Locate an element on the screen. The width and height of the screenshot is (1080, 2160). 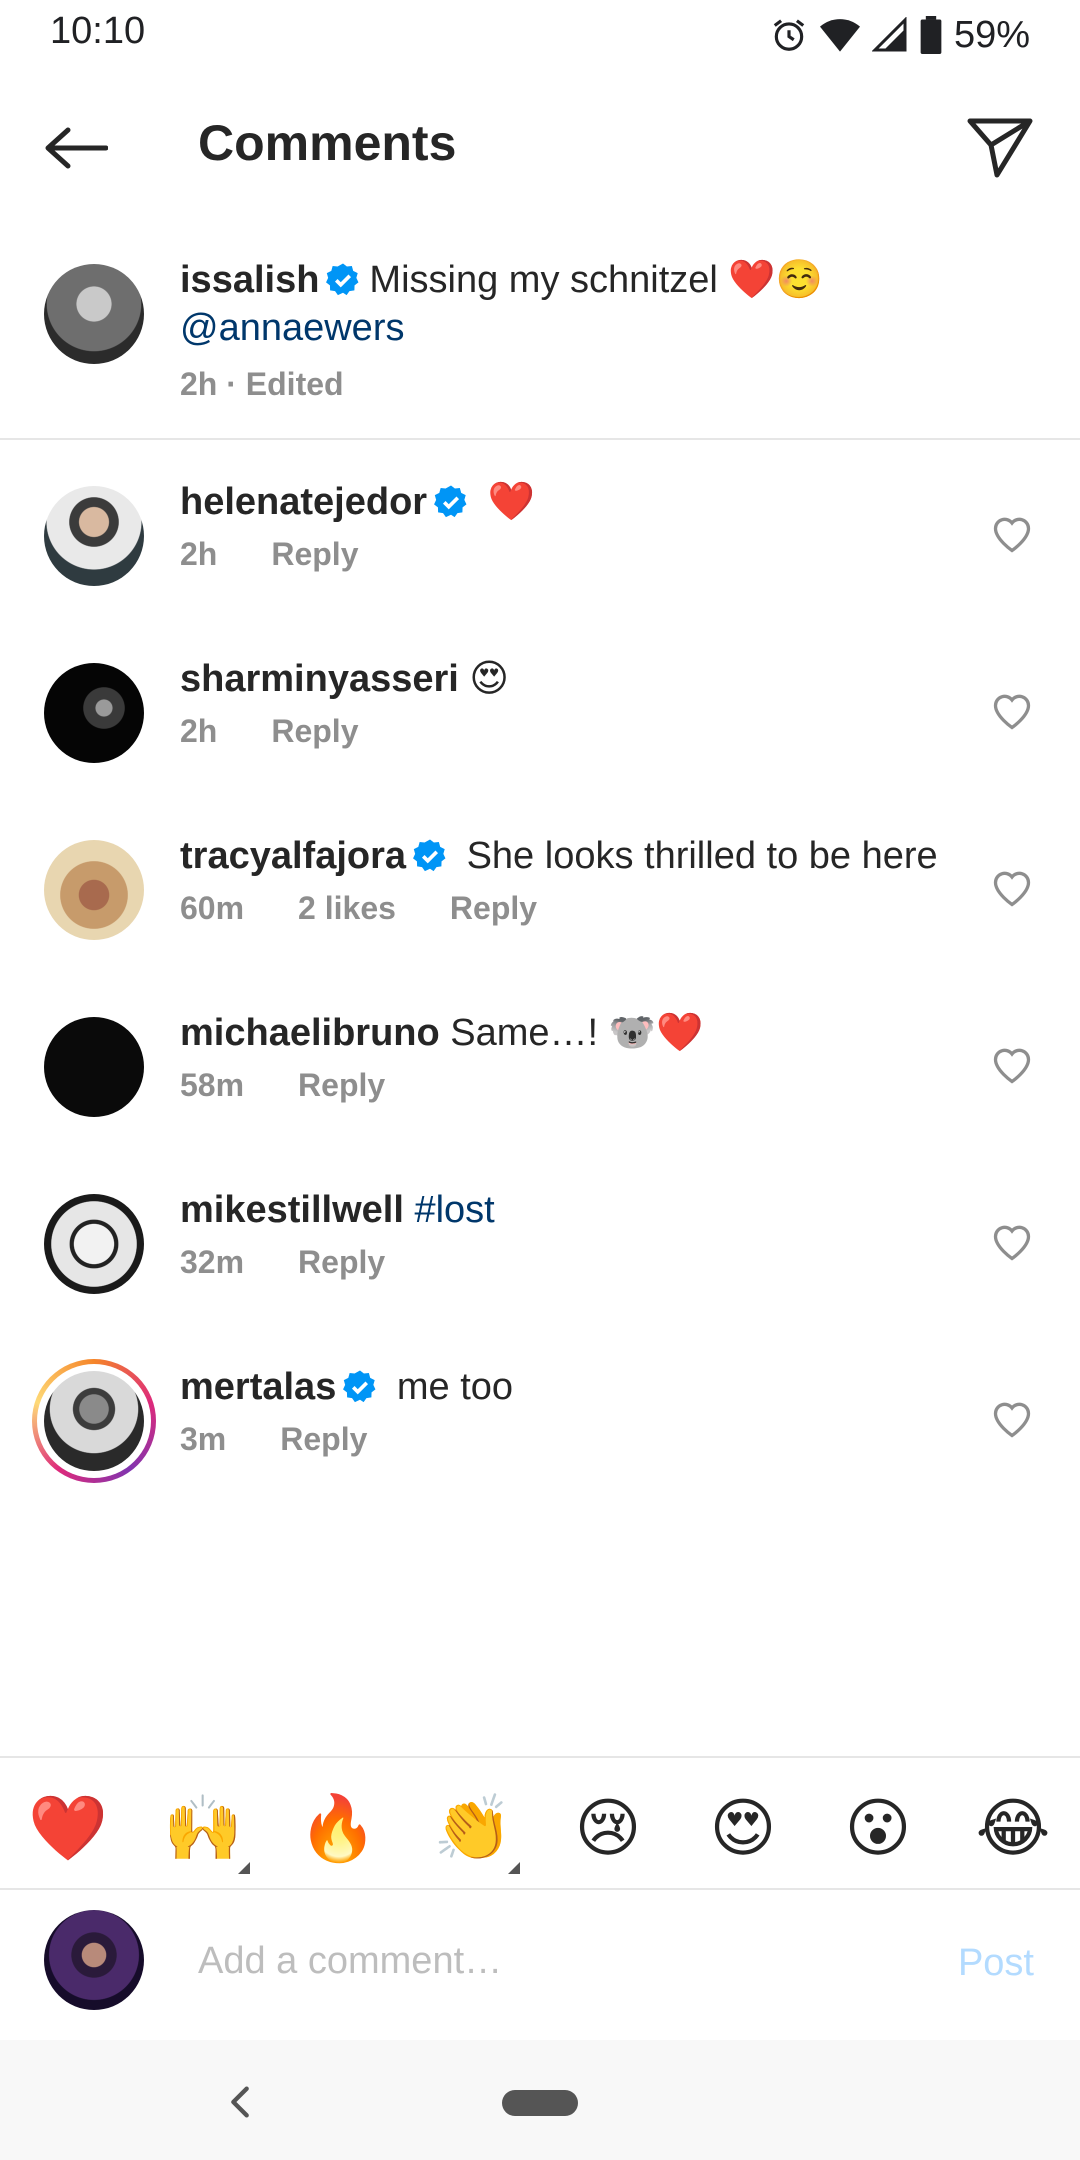
emoji-fire: 🔥 is located at coordinates (338, 1828).